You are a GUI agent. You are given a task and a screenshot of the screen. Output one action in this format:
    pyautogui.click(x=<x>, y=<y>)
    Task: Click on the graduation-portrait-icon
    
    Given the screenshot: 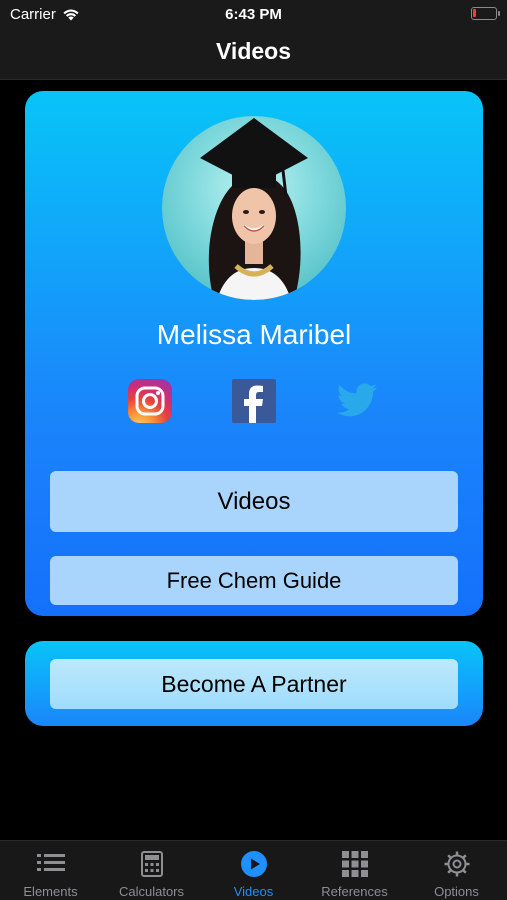 What is the action you would take?
    pyautogui.click(x=254, y=209)
    